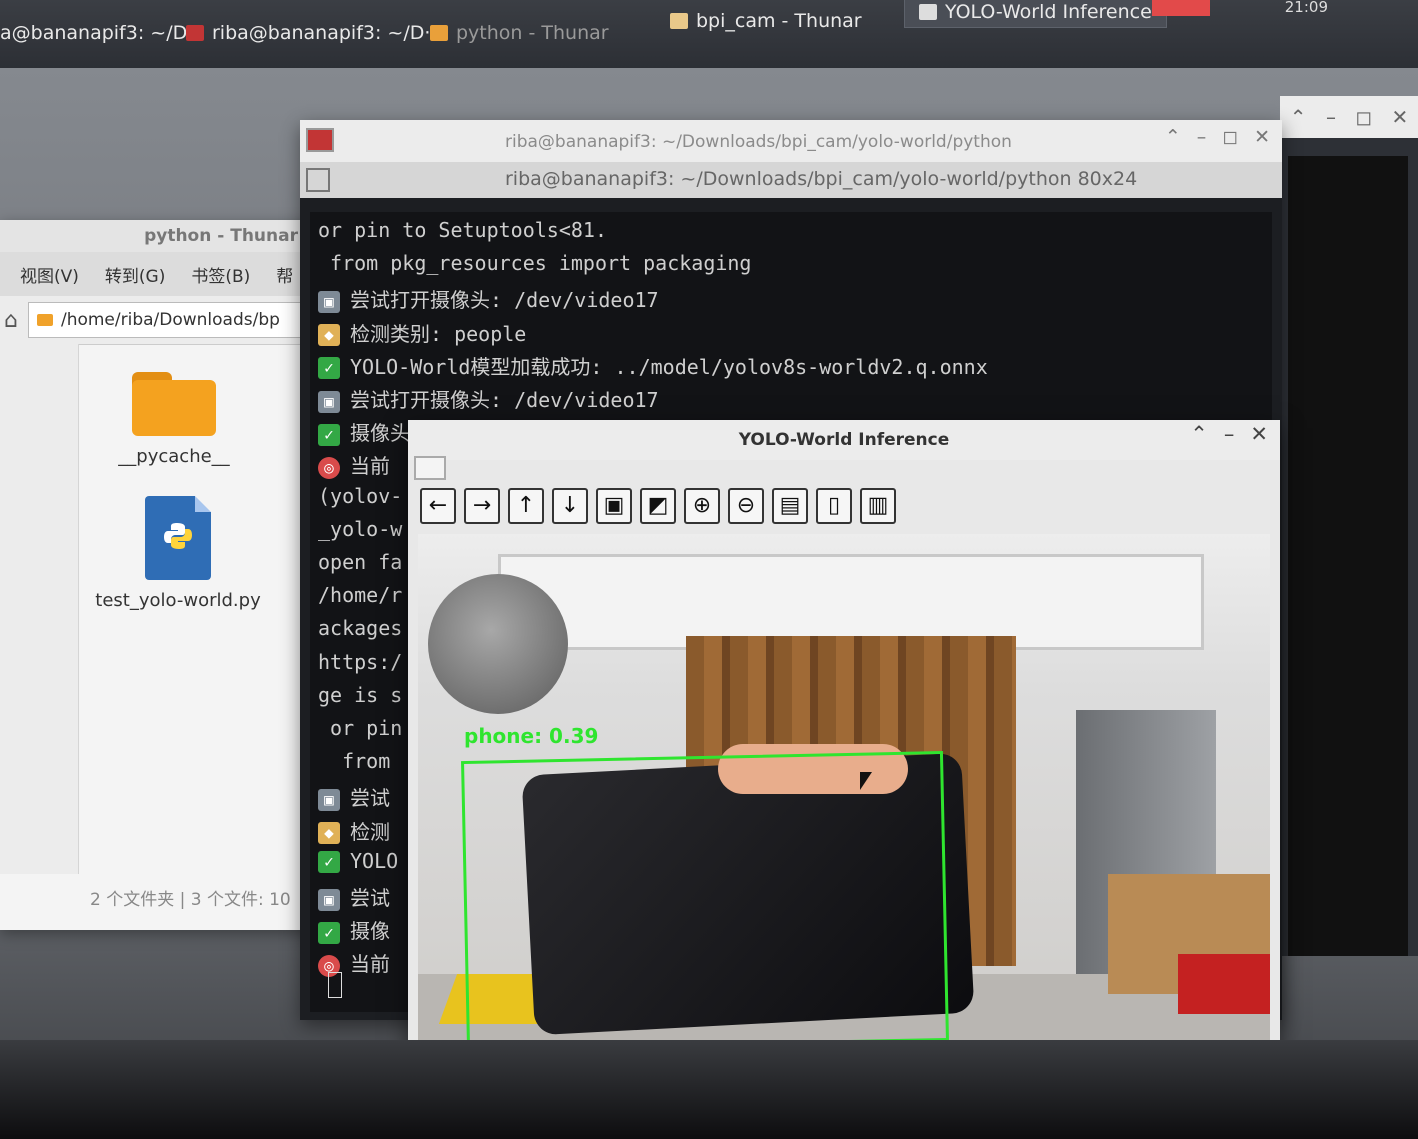 Image resolution: width=1418 pixels, height=1139 pixels. I want to click on location-bar: ⌂ /home/riba/Downloads/bp, so click(165, 320).